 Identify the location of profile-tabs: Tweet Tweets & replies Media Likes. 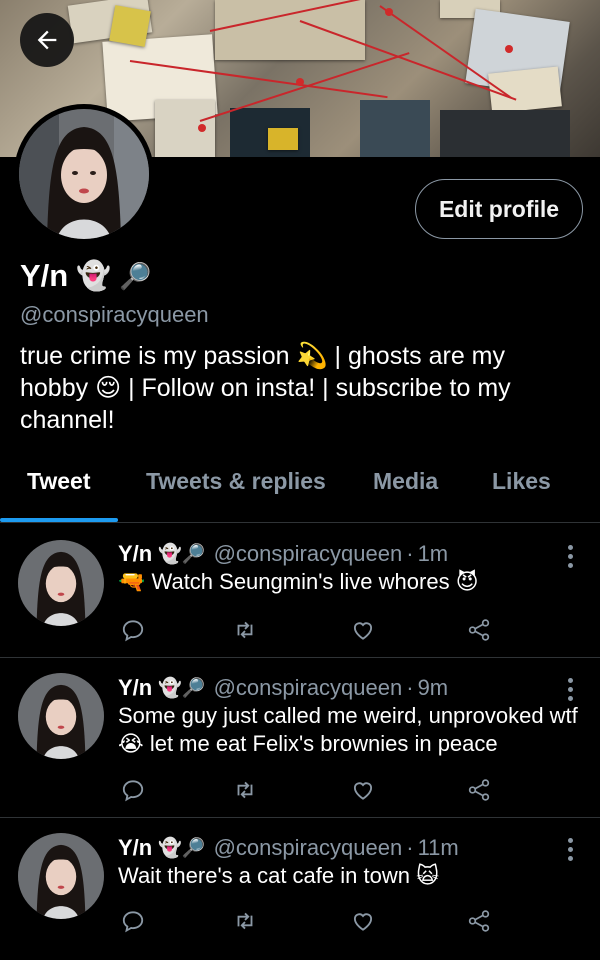
(300, 491).